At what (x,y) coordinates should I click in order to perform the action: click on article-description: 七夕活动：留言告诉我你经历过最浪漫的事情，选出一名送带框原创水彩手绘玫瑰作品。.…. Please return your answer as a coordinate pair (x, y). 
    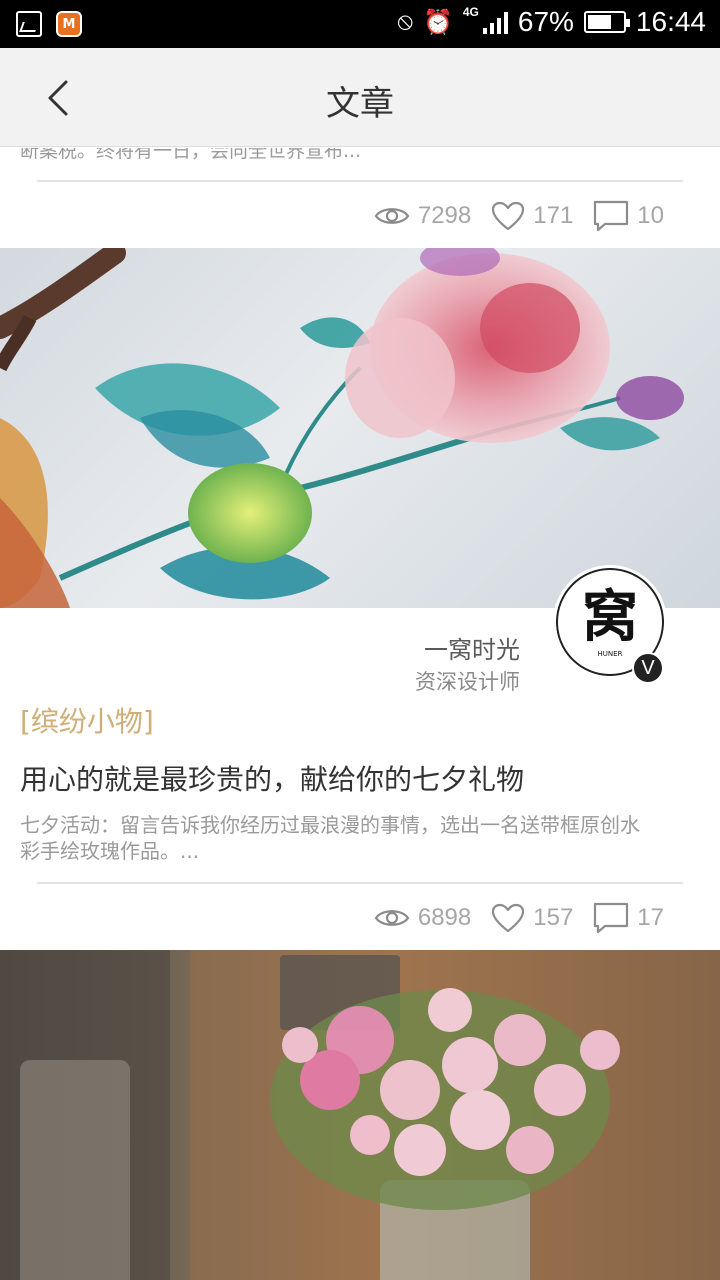
    Looking at the image, I should click on (330, 838).